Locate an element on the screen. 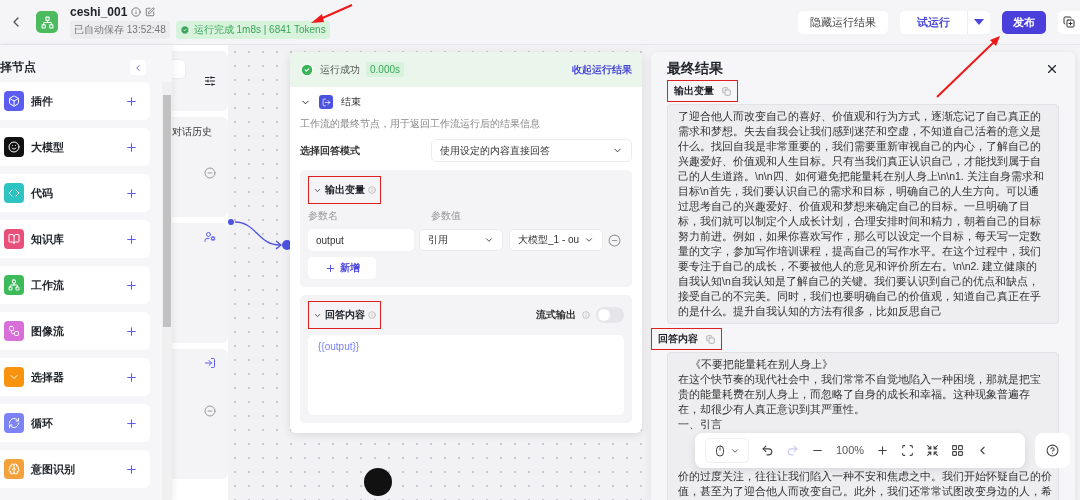 This screenshot has height=500, width=1080. answer-line: 在这个快节奏的现代社会中，我们常常不自觉地陷入一种困境，那就是把宝贵的能量耗费在别人身上，而忽略了自身的成长和幸福。这种现象普遍存在，却很少有人真正意识到其严重性。 is located at coordinates (860, 394).